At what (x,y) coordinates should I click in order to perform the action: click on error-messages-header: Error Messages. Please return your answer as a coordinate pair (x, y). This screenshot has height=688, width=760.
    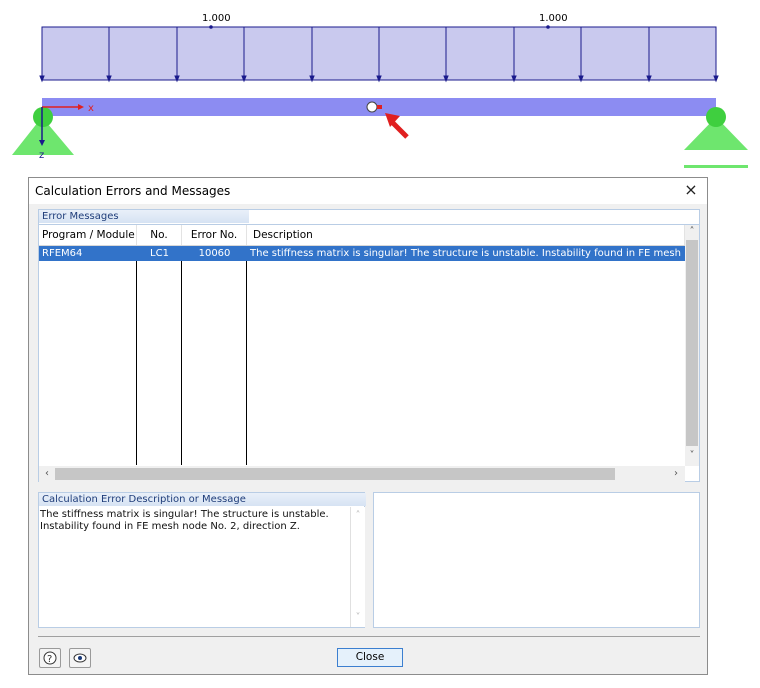
    Looking at the image, I should click on (144, 216).